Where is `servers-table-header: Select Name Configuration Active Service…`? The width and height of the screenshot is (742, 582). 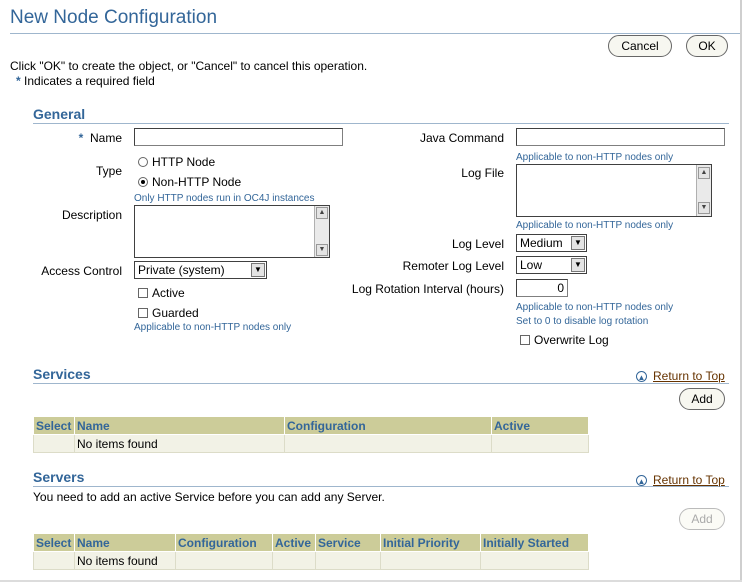
servers-table-header: Select Name Configuration Active Service… is located at coordinates (311, 542).